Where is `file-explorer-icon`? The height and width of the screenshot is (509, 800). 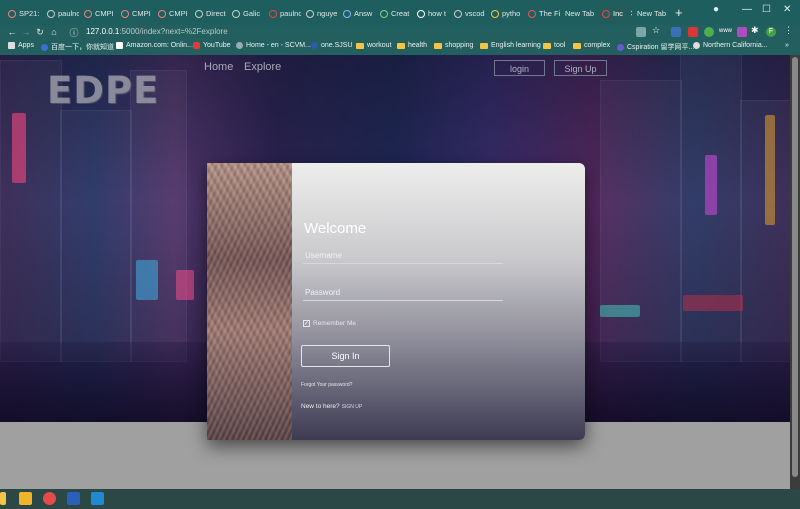 file-explorer-icon is located at coordinates (25, 498).